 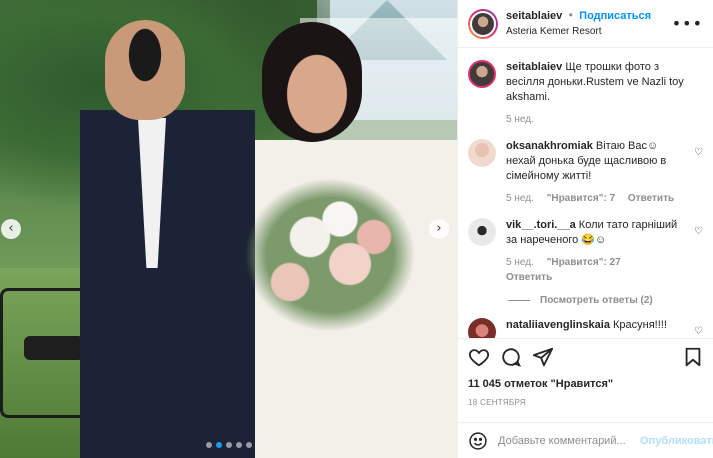 I want to click on emoji-icon, so click(x=478, y=441).